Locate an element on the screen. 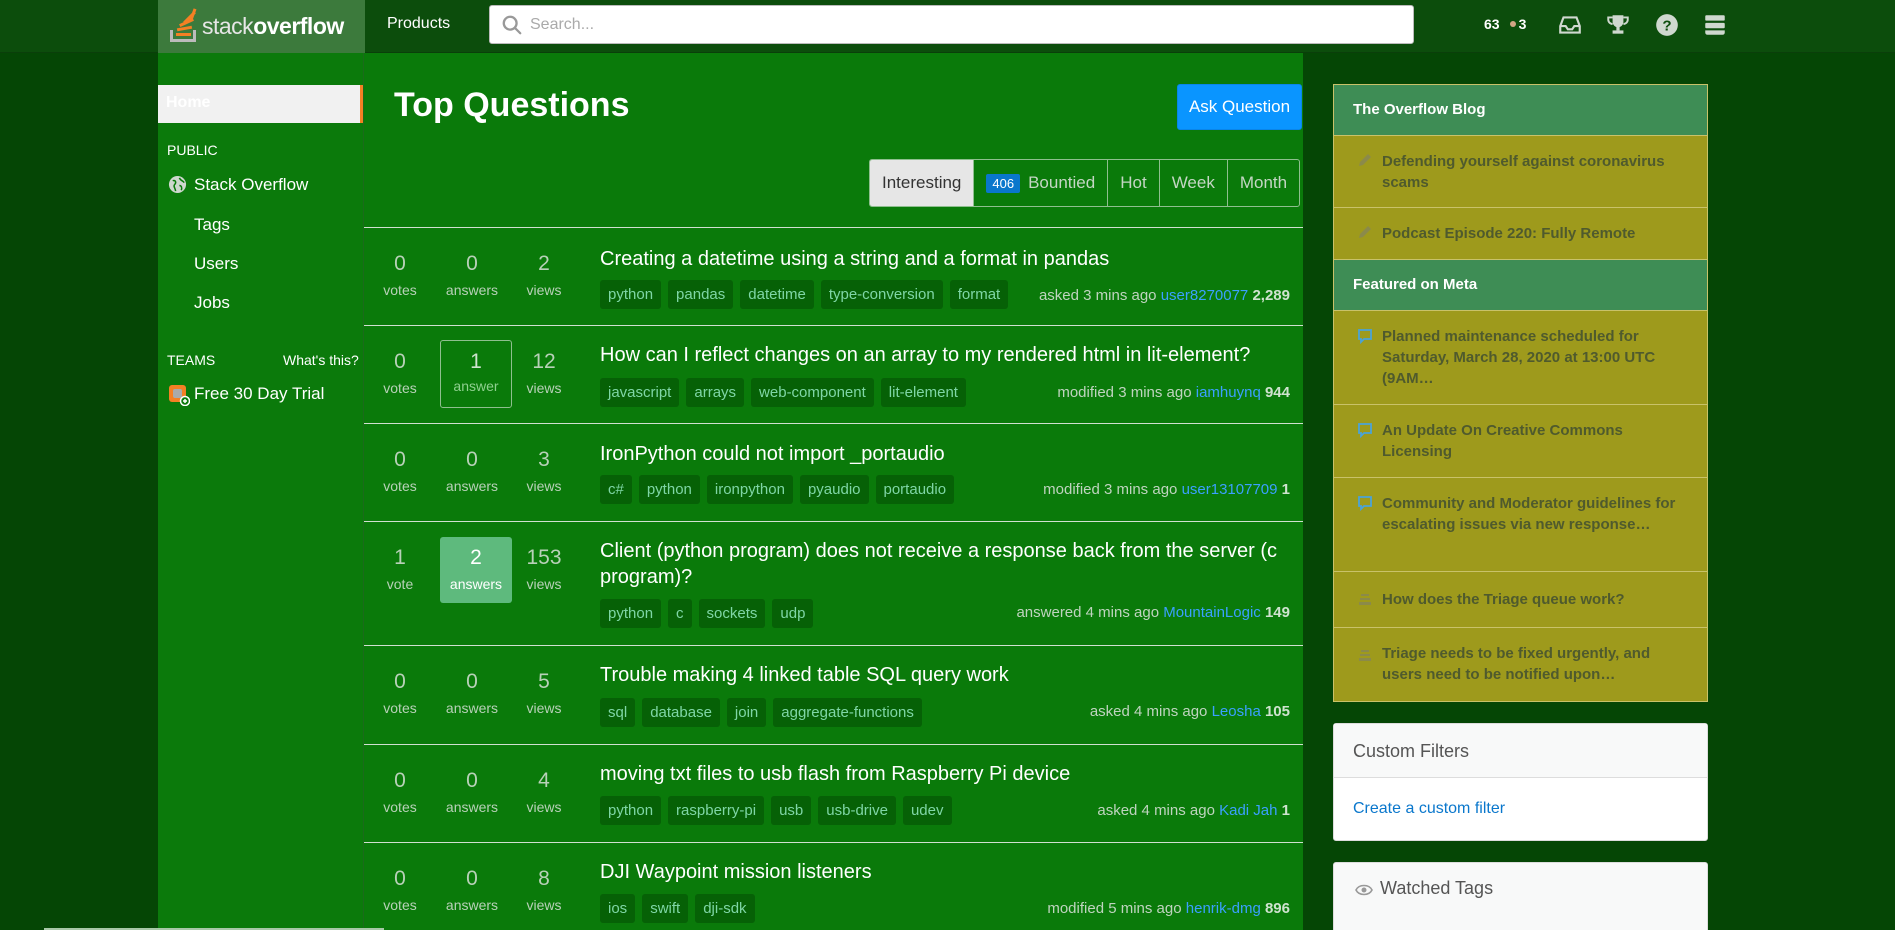 The height and width of the screenshot is (930, 1895). view-count: 12 views is located at coordinates (544, 373).